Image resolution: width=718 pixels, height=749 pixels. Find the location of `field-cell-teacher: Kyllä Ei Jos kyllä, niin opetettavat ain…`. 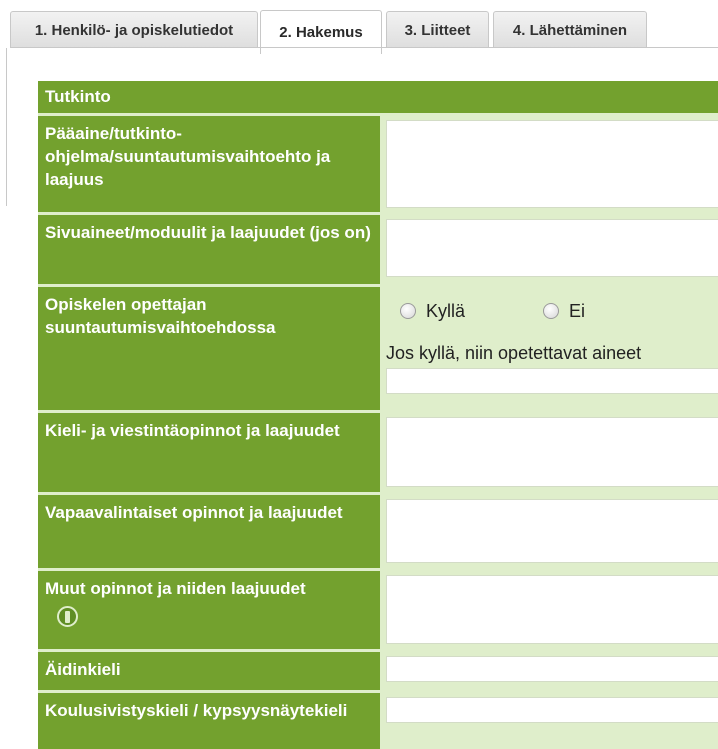

field-cell-teacher: Kyllä Ei Jos kyllä, niin opetettavat ain… is located at coordinates (549, 348).